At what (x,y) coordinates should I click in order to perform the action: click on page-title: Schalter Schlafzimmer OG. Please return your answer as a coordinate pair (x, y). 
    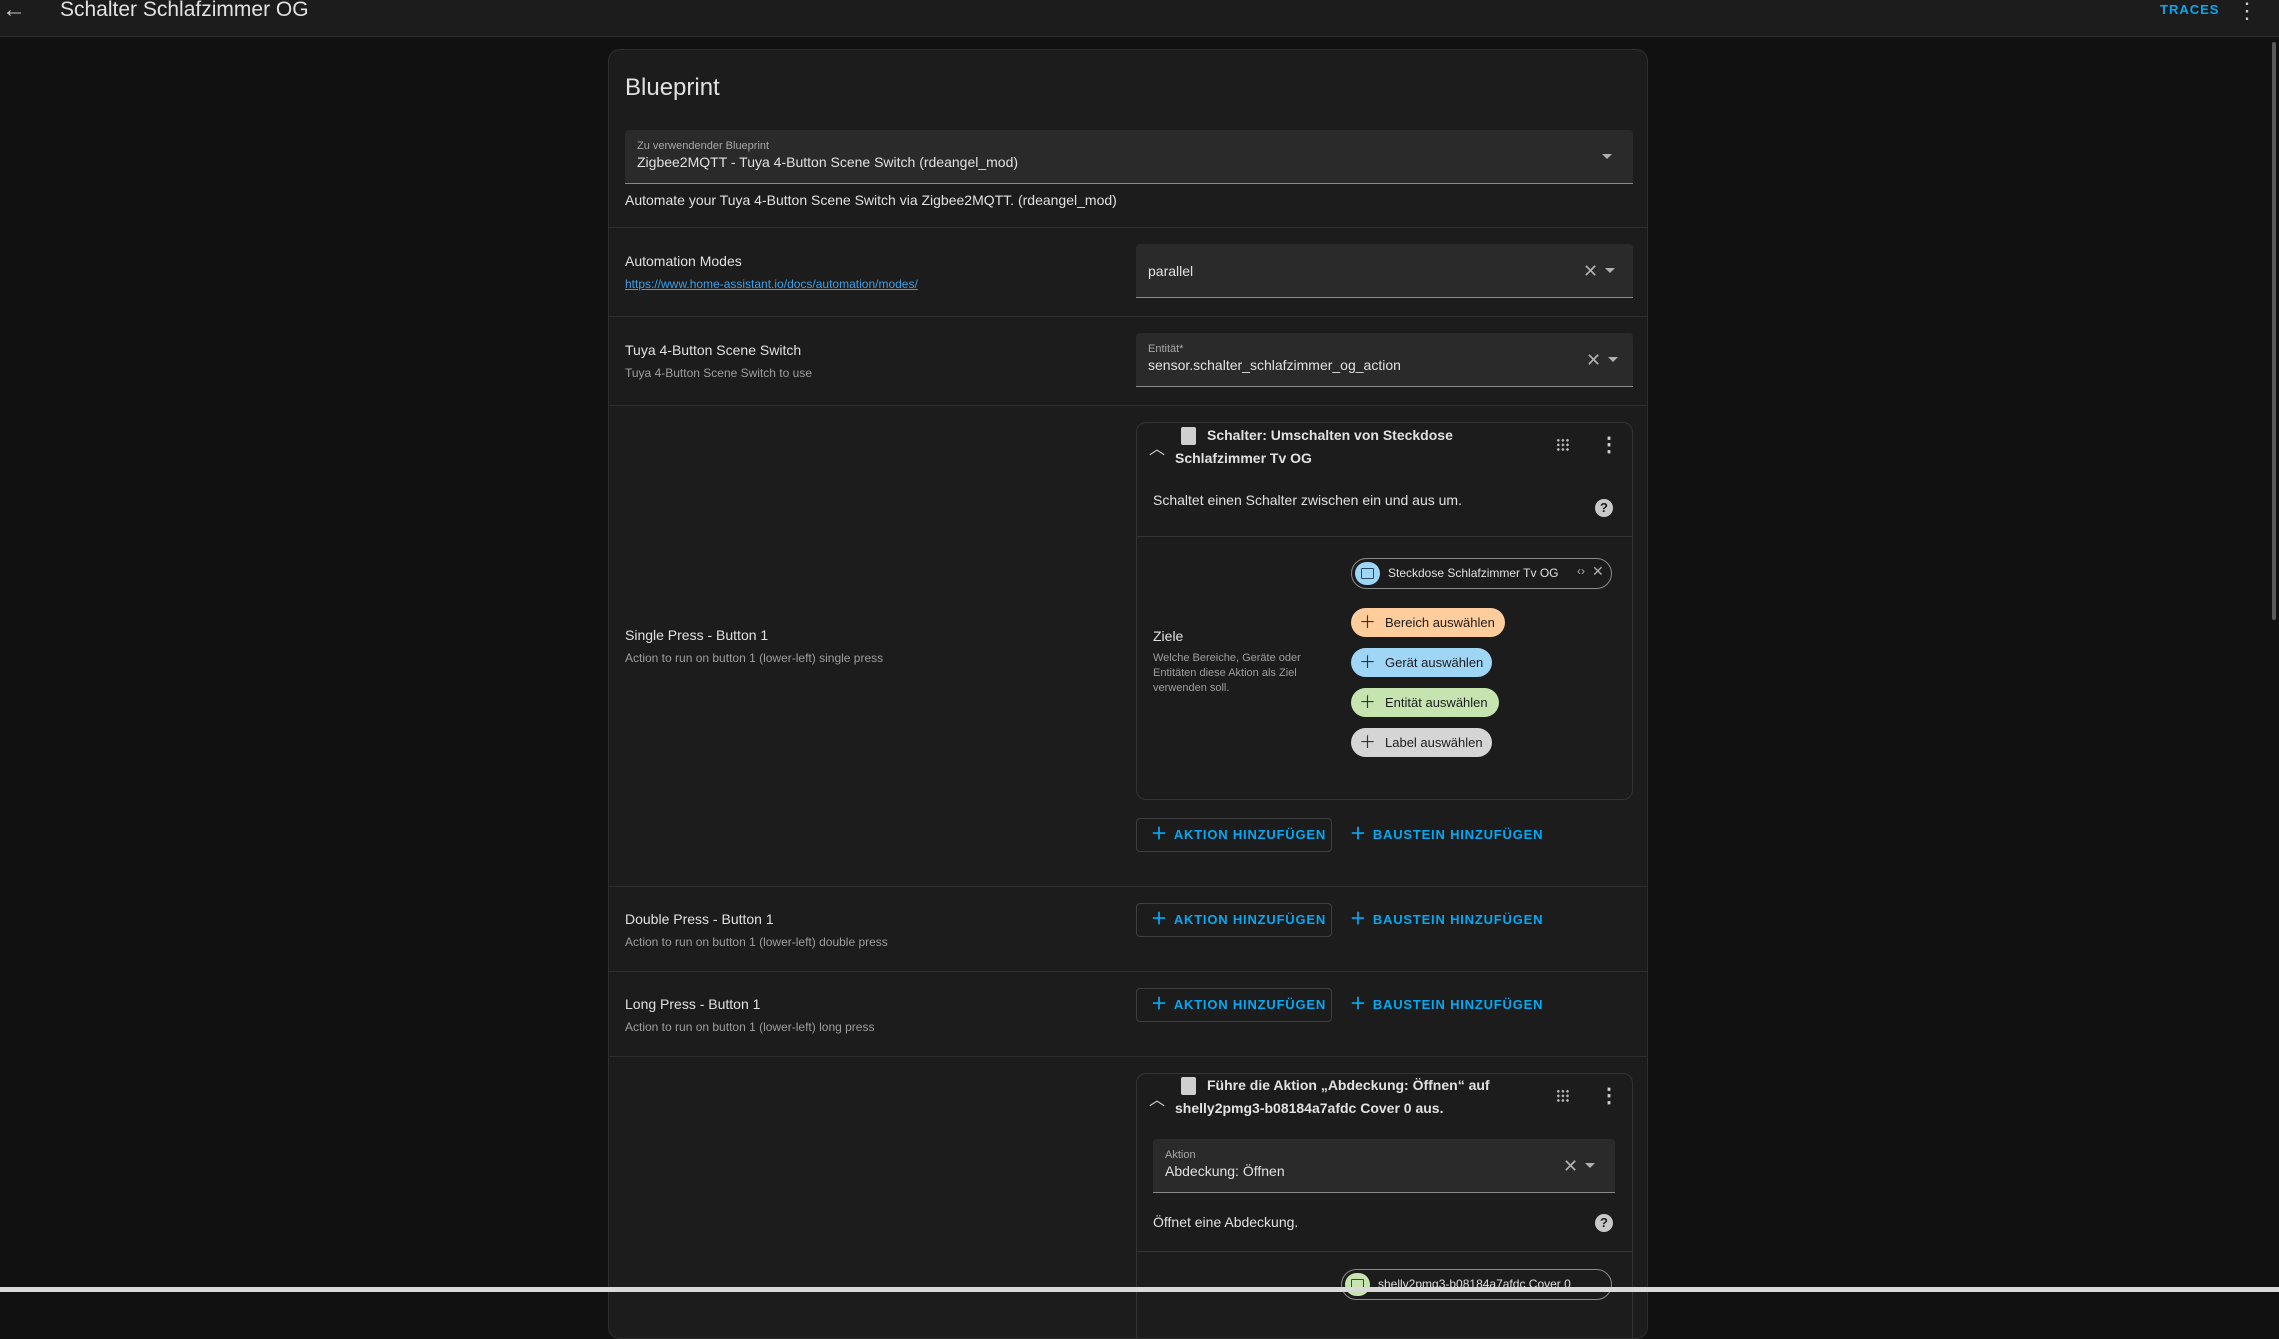
    Looking at the image, I should click on (184, 10).